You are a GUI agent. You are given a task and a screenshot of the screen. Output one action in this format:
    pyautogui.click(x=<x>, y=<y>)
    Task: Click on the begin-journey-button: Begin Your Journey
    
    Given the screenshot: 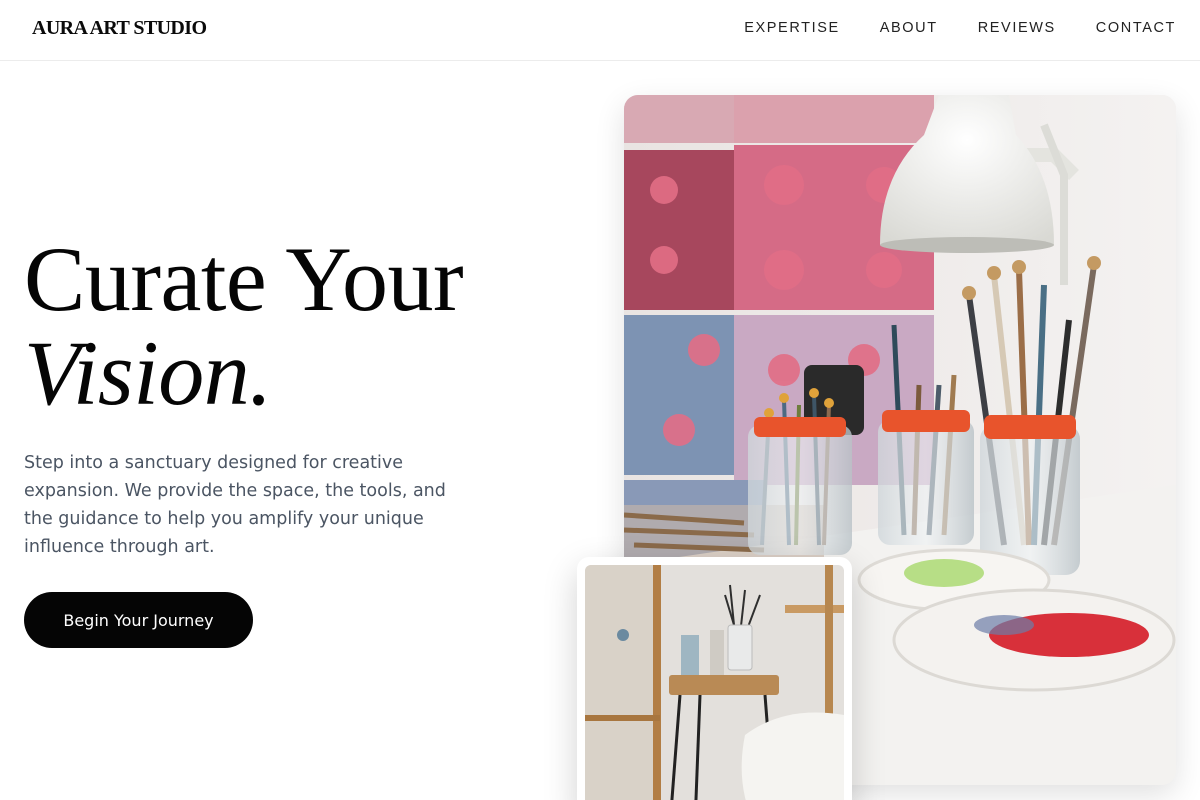 What is the action you would take?
    pyautogui.click(x=138, y=620)
    